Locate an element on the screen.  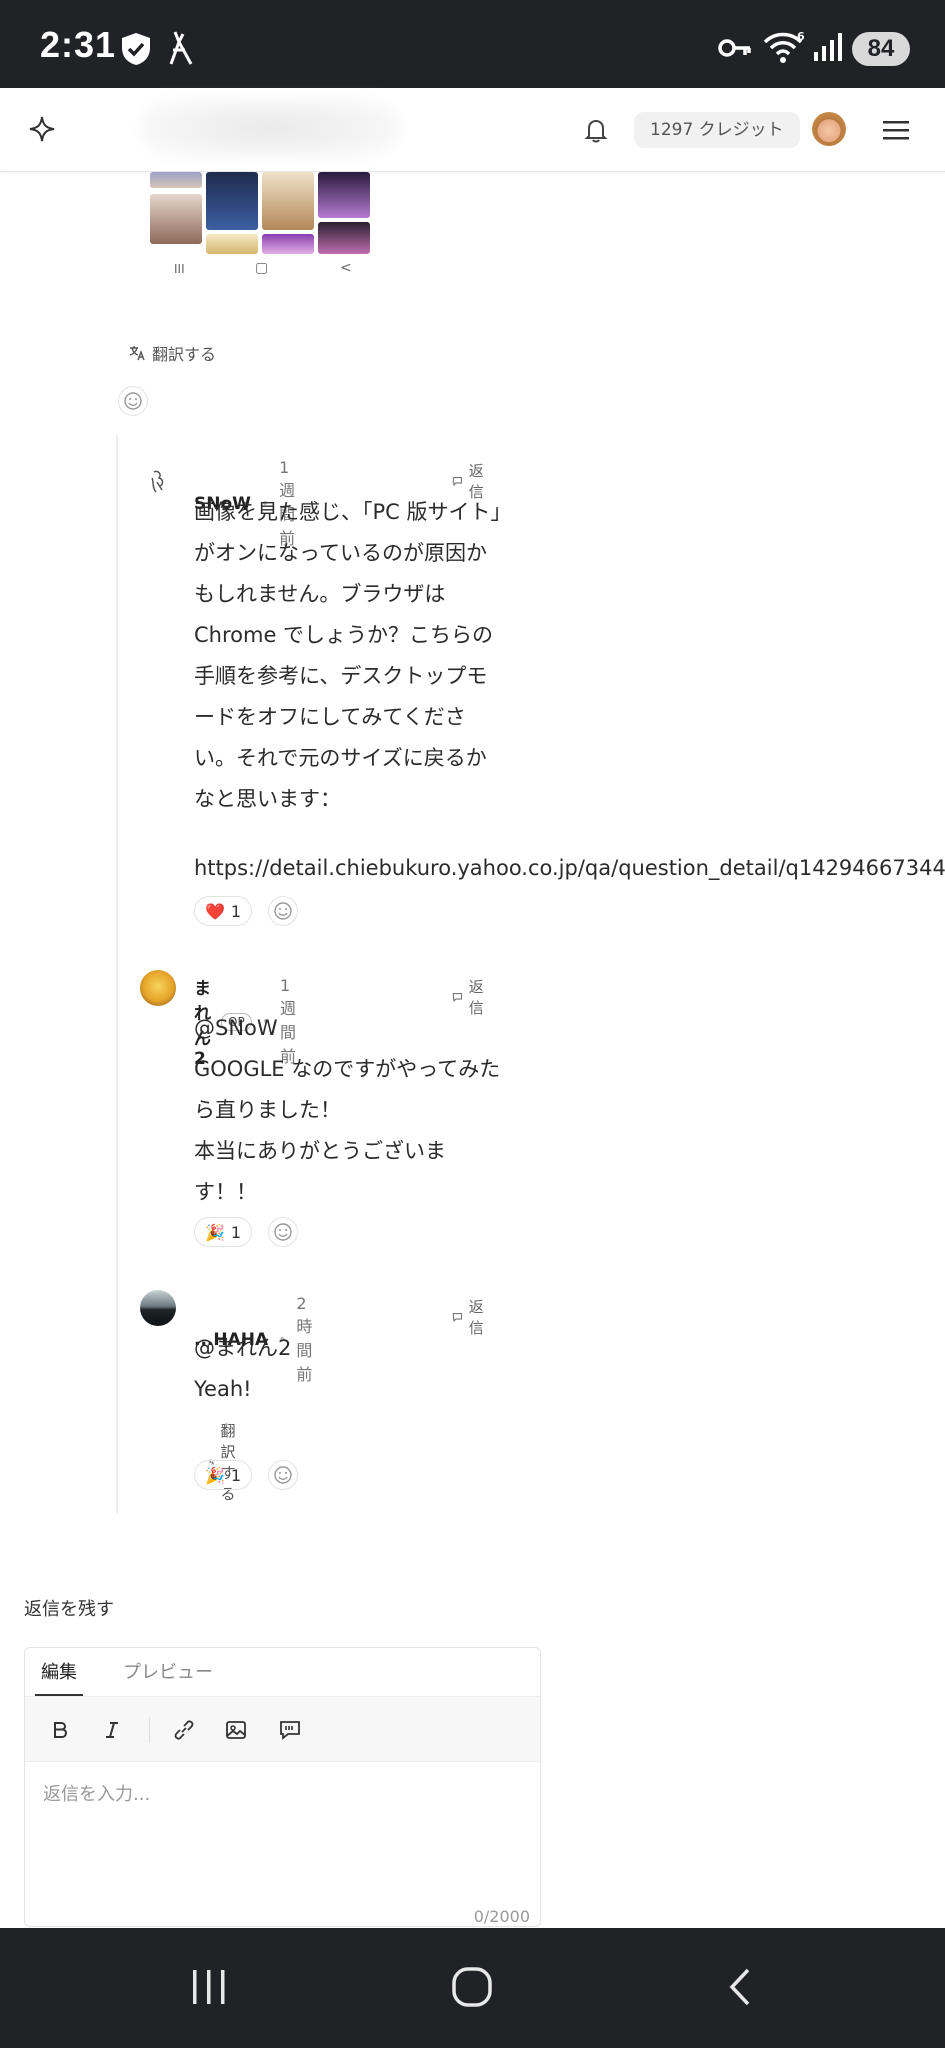
app-header: 1297 クレジット is located at coordinates (472, 130).